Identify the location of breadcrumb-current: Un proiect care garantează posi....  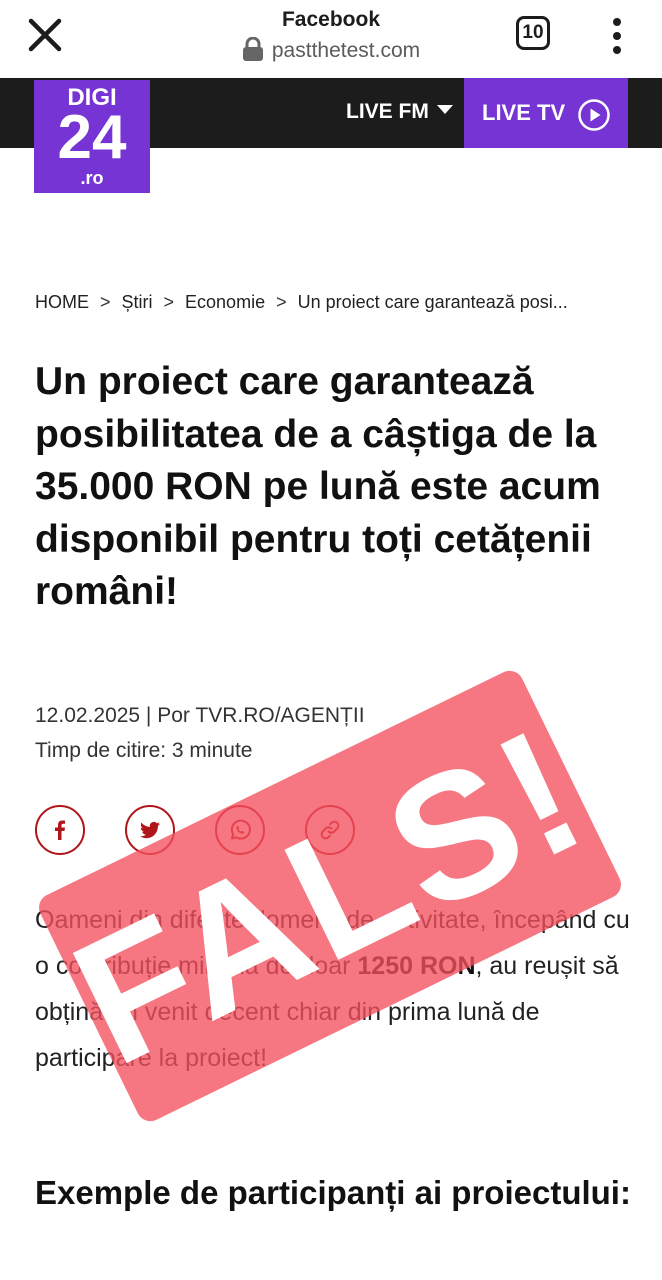
(432, 302).